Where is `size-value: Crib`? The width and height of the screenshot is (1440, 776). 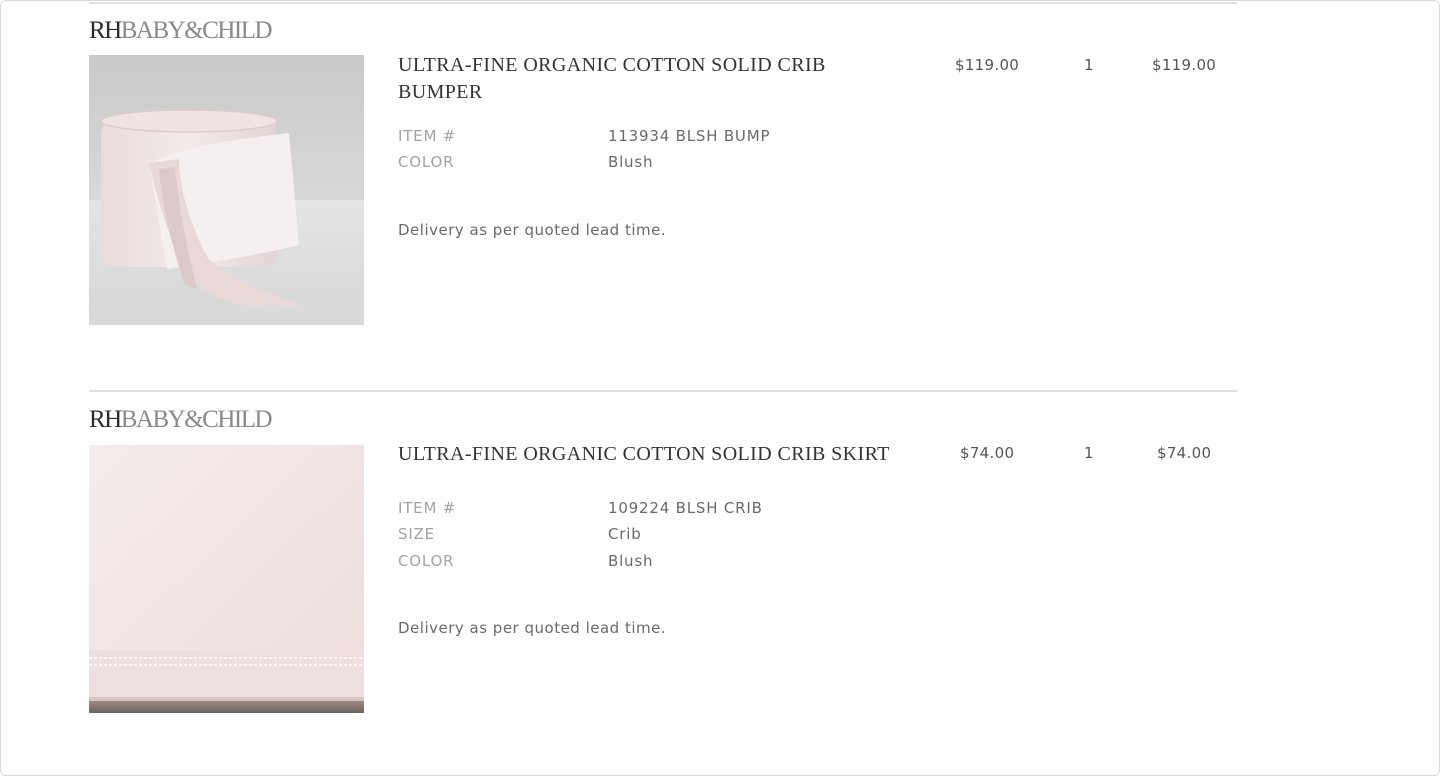 size-value: Crib is located at coordinates (625, 534).